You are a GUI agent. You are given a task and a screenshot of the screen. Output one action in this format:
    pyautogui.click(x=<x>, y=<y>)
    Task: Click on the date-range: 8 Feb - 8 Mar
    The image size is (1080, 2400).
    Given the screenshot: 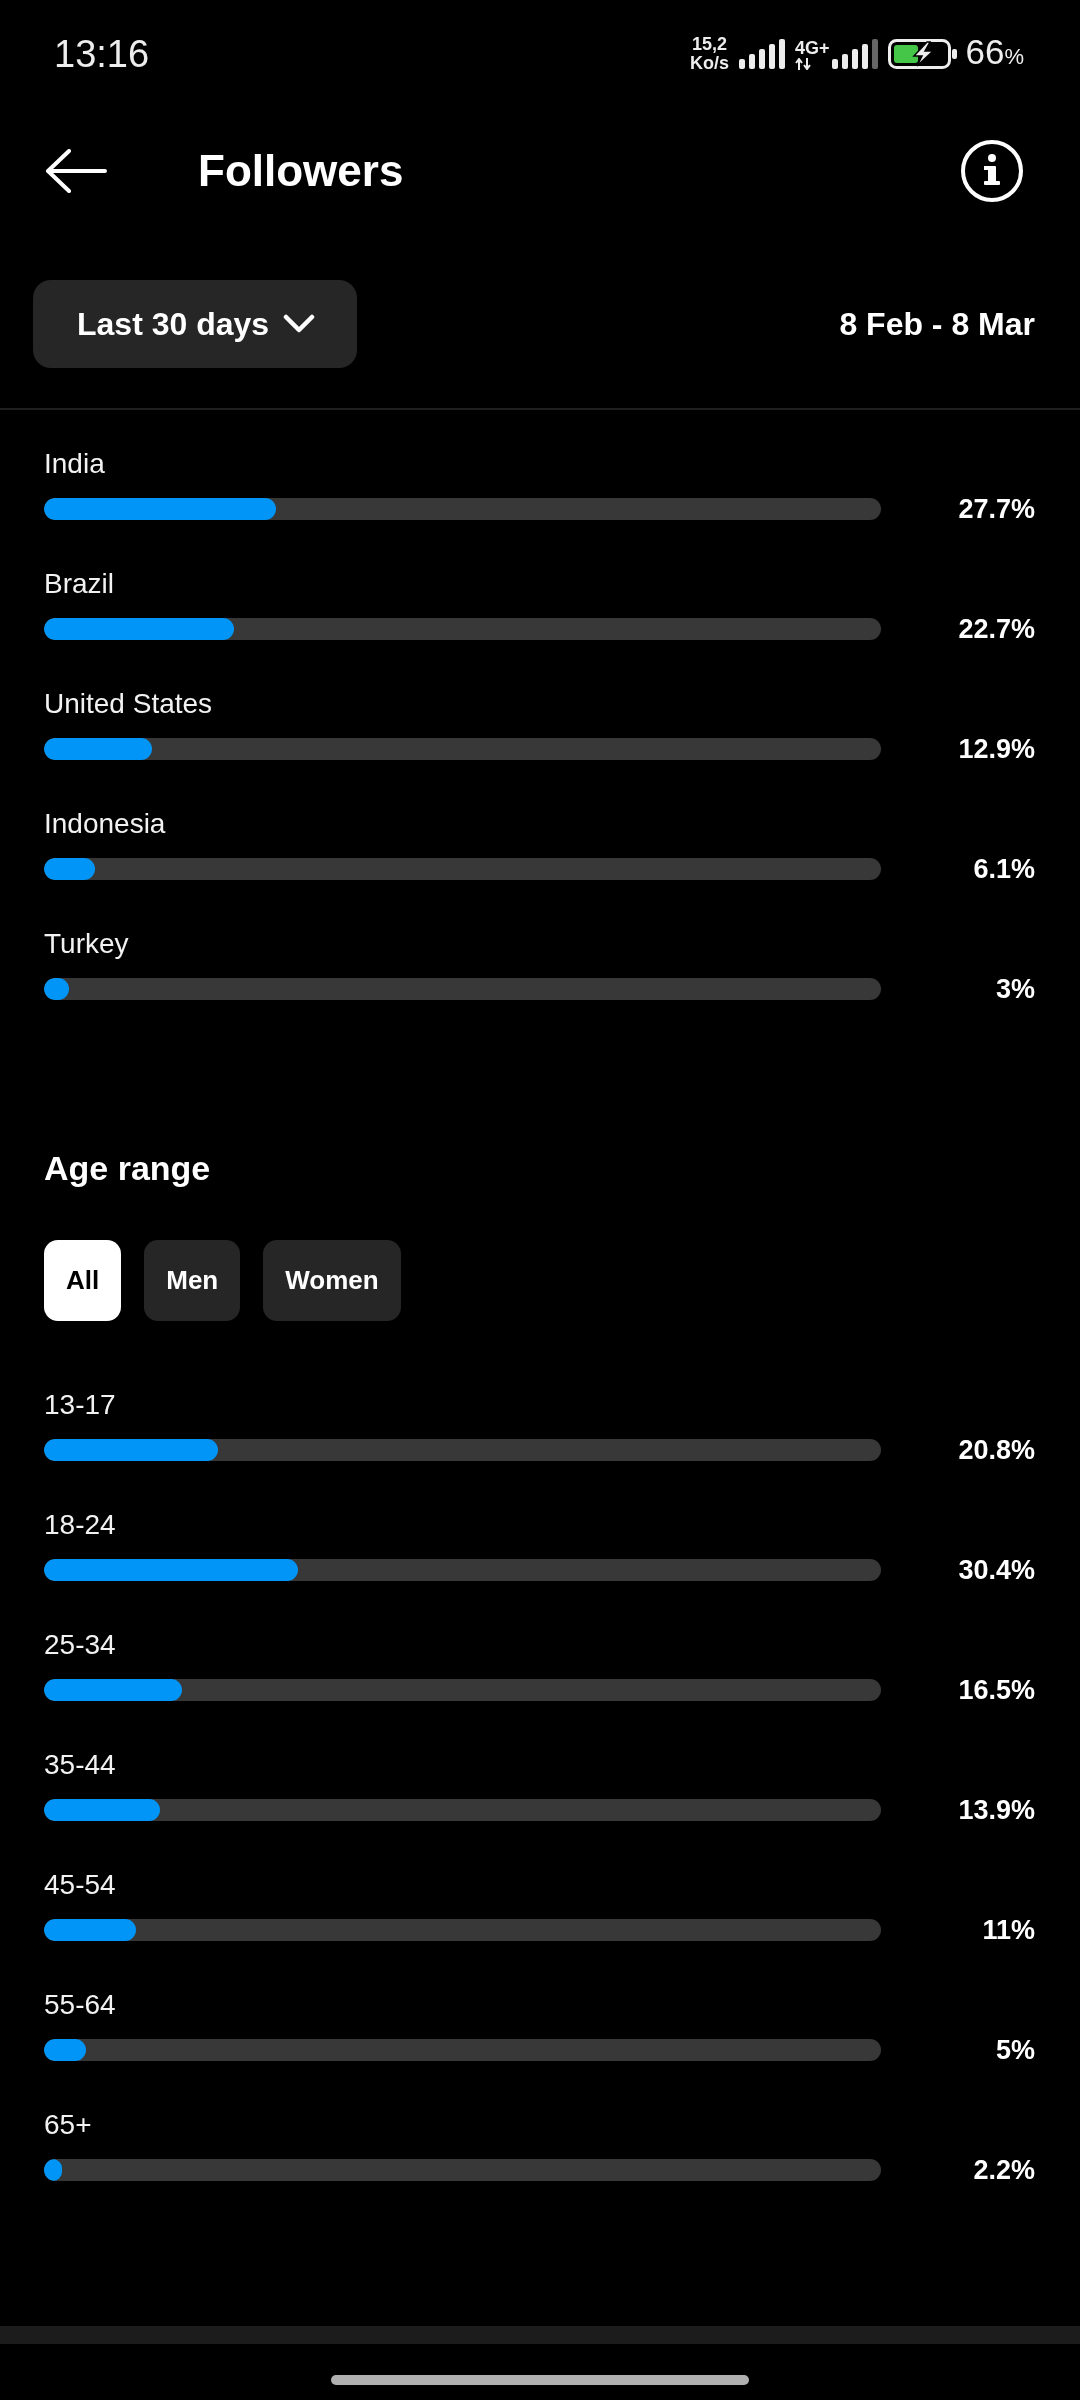 What is the action you would take?
    pyautogui.click(x=937, y=324)
    